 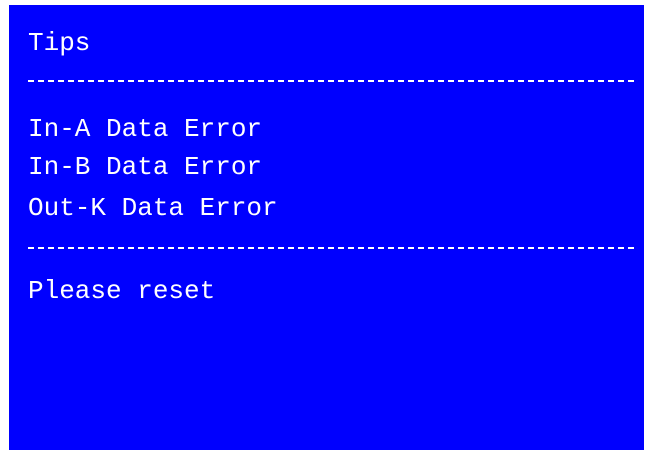 What do you see at coordinates (59, 43) in the screenshot?
I see `panel-title: Tips` at bounding box center [59, 43].